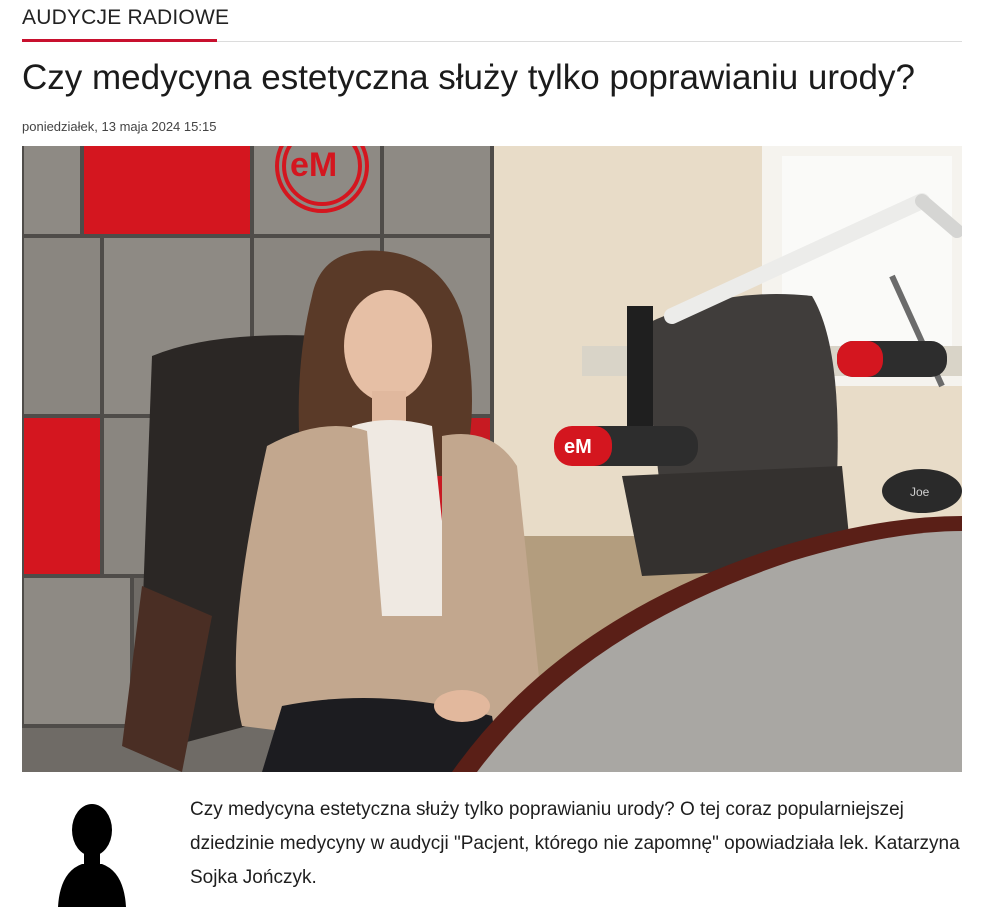 Image resolution: width=983 pixels, height=907 pixels. What do you see at coordinates (920, 492) in the screenshot?
I see `svg-text: Joe` at bounding box center [920, 492].